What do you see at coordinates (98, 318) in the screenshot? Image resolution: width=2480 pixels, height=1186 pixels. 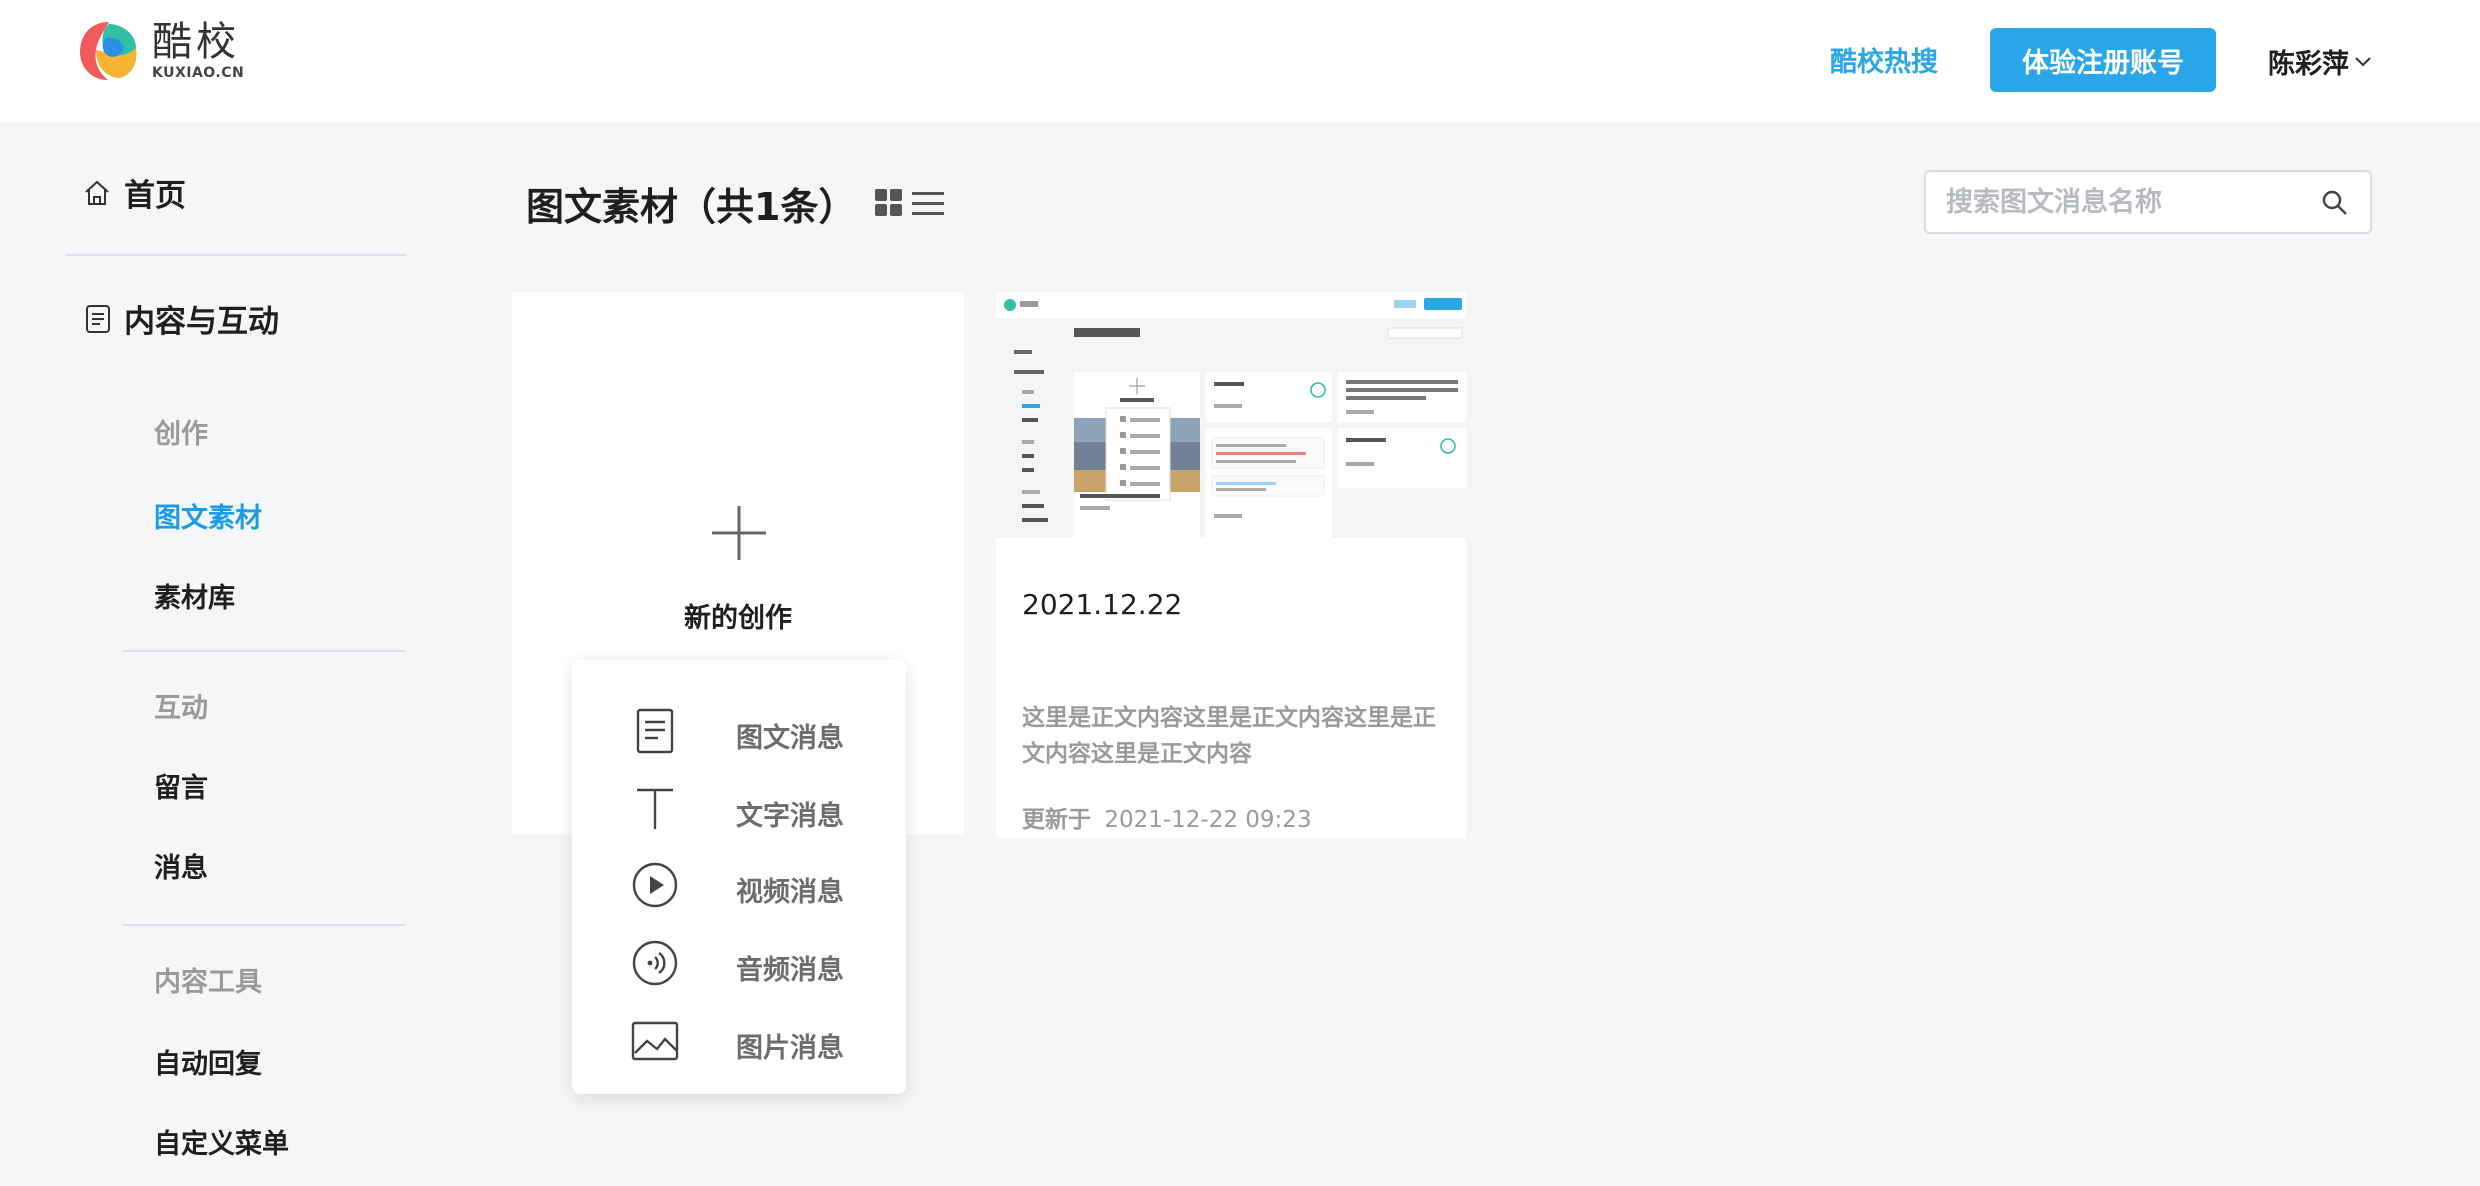 I see `document-list-icon` at bounding box center [98, 318].